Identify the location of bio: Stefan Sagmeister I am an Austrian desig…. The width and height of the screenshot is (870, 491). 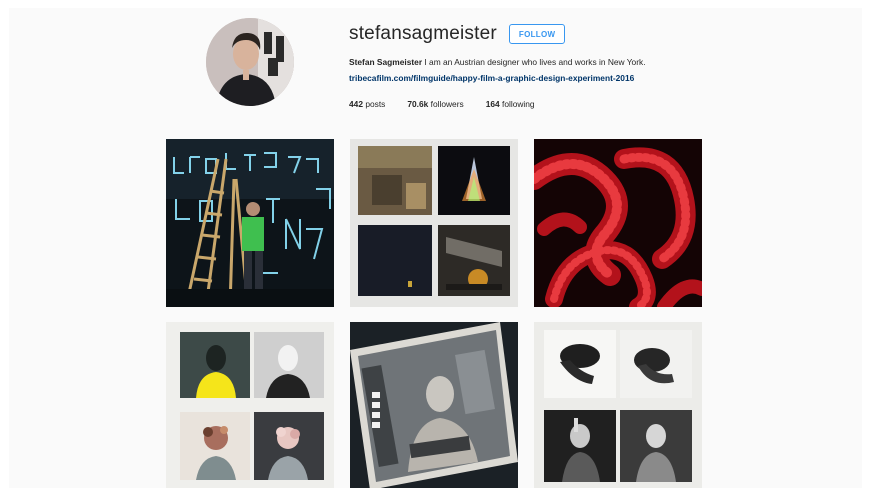
(579, 62).